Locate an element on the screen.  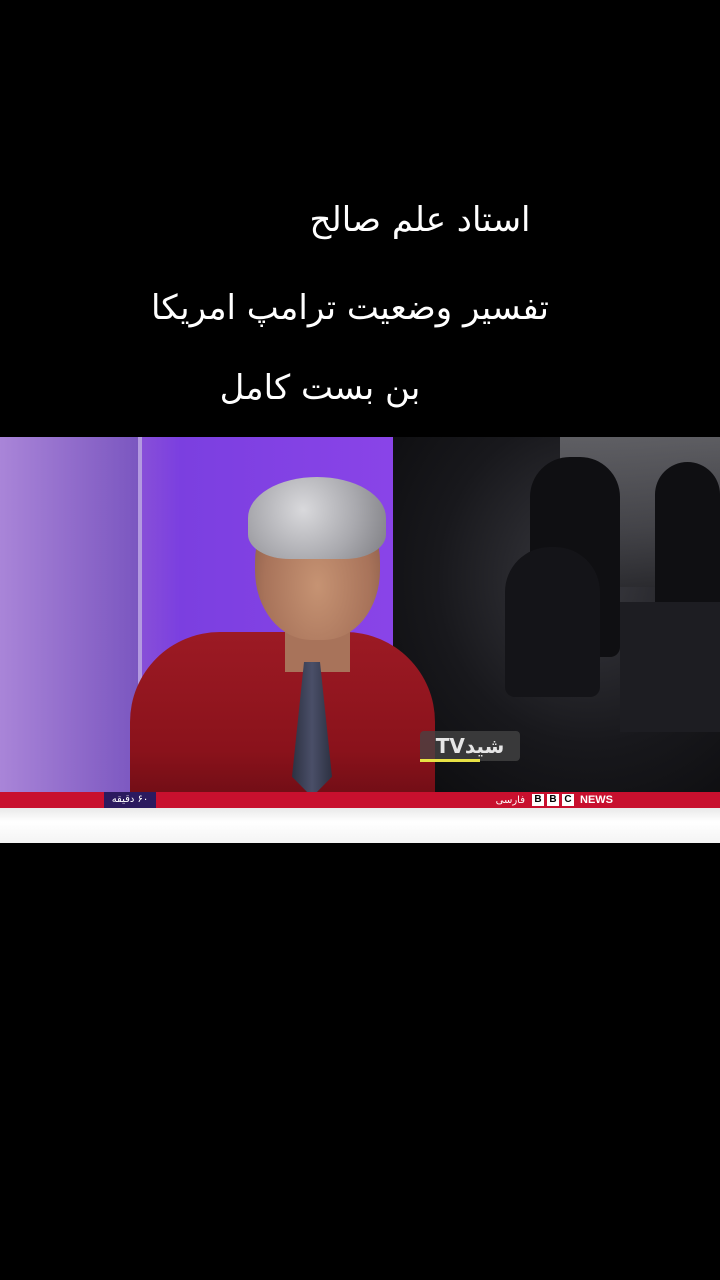
presenter-hair is located at coordinates (317, 518).